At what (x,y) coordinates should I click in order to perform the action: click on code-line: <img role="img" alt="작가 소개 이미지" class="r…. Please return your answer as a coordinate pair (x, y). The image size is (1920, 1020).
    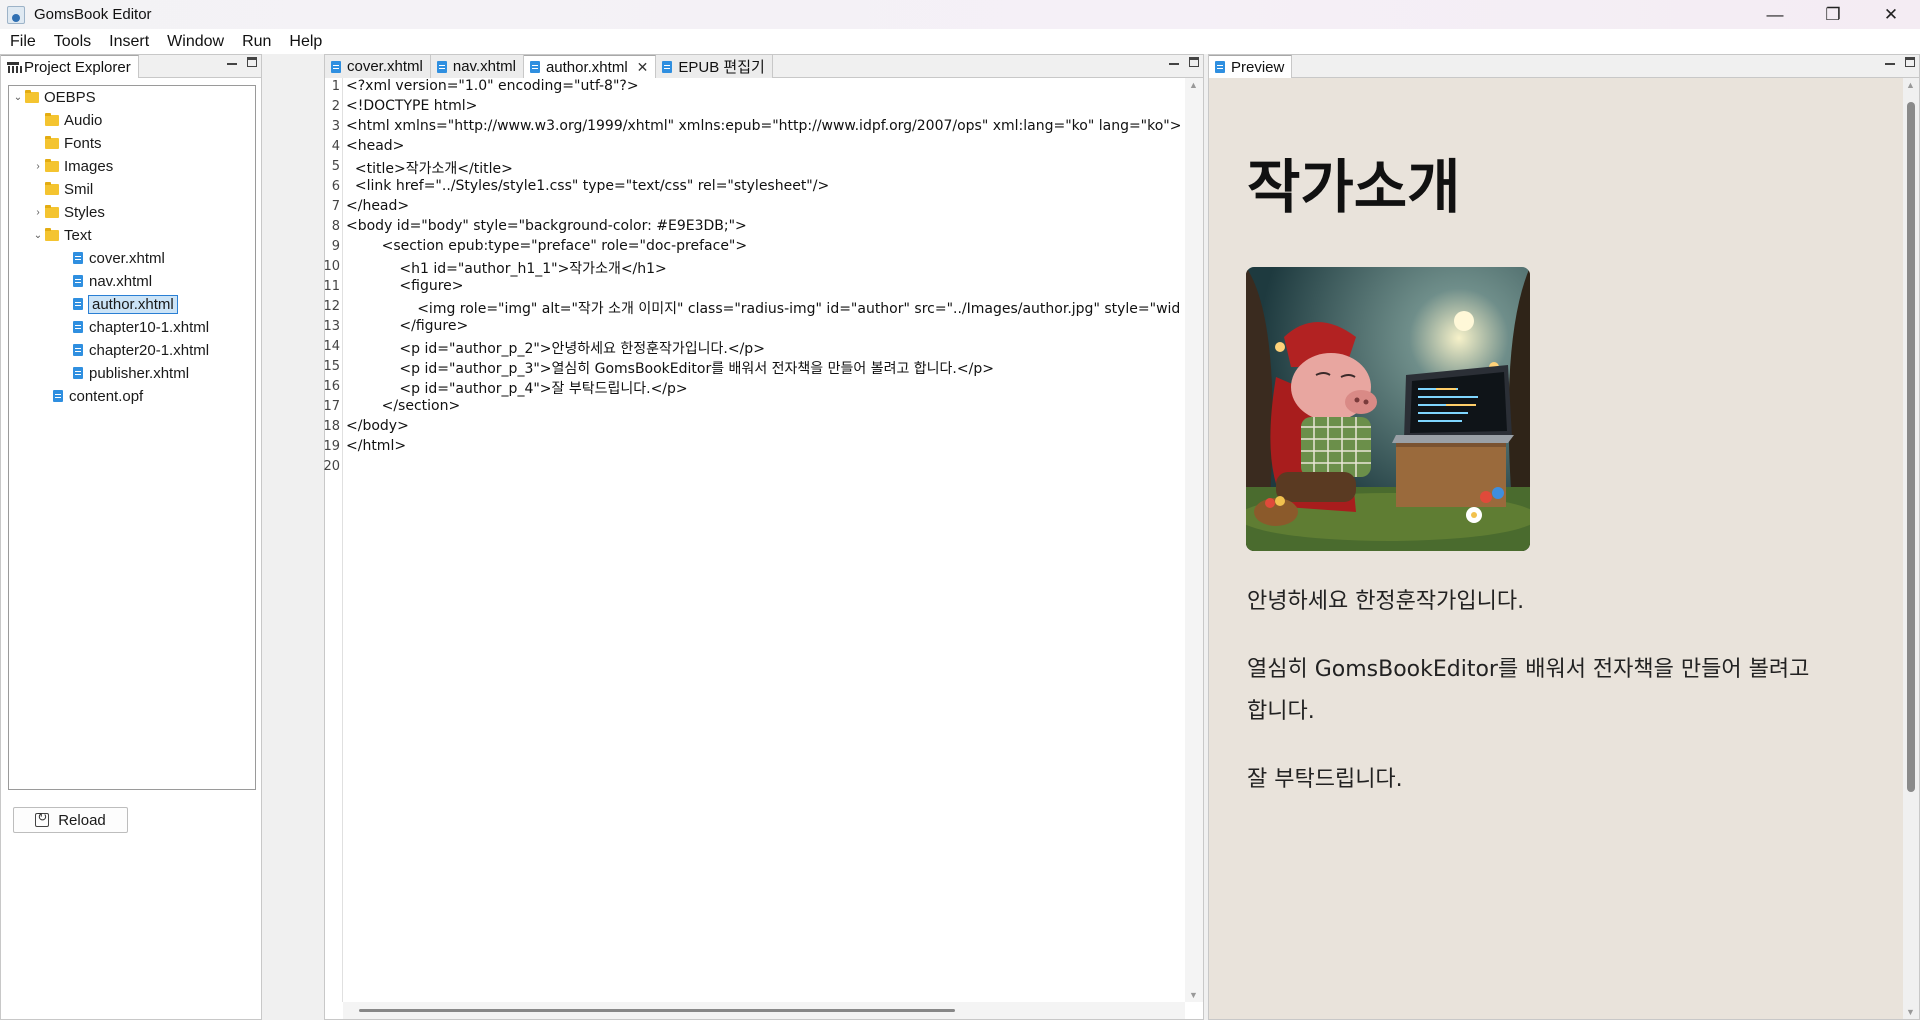
    Looking at the image, I should click on (763, 309).